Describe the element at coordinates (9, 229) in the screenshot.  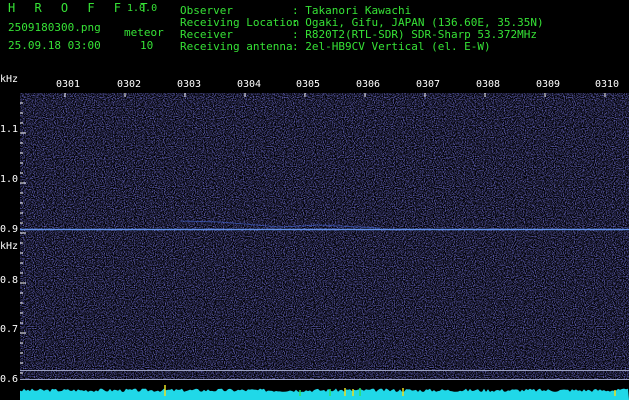
I see `freq-label-0-9: 0.9` at that location.